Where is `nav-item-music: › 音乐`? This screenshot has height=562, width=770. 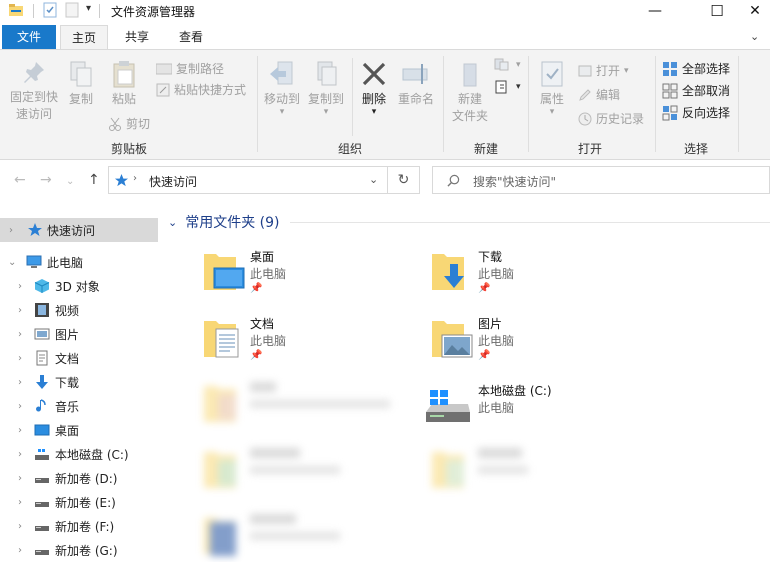 nav-item-music: › 音乐 is located at coordinates (79, 406).